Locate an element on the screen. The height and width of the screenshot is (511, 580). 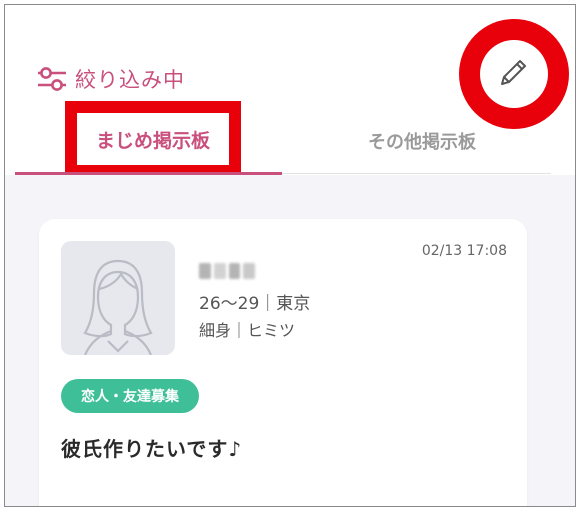
post-title: 彼氏作りたいです♪ is located at coordinates (152, 449).